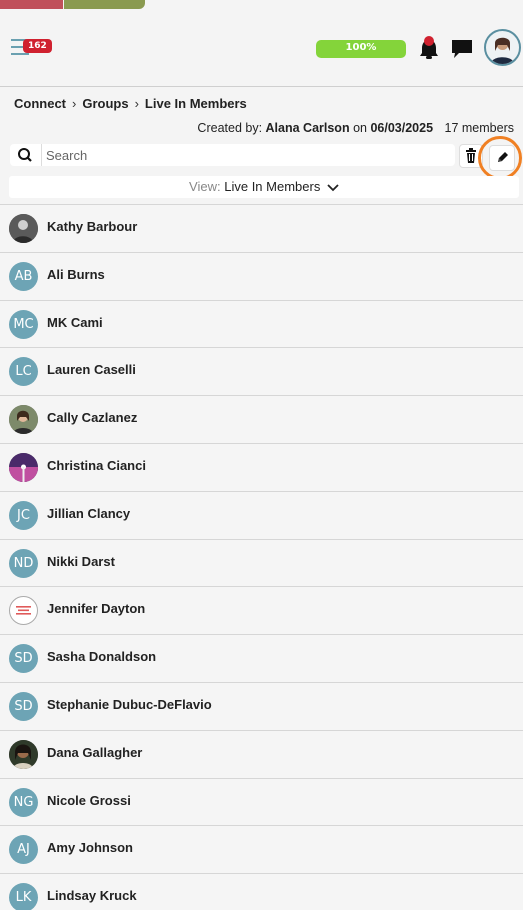 The height and width of the screenshot is (910, 523). Describe the element at coordinates (23, 850) in the screenshot. I see `member-avatar-initials: AJ` at that location.